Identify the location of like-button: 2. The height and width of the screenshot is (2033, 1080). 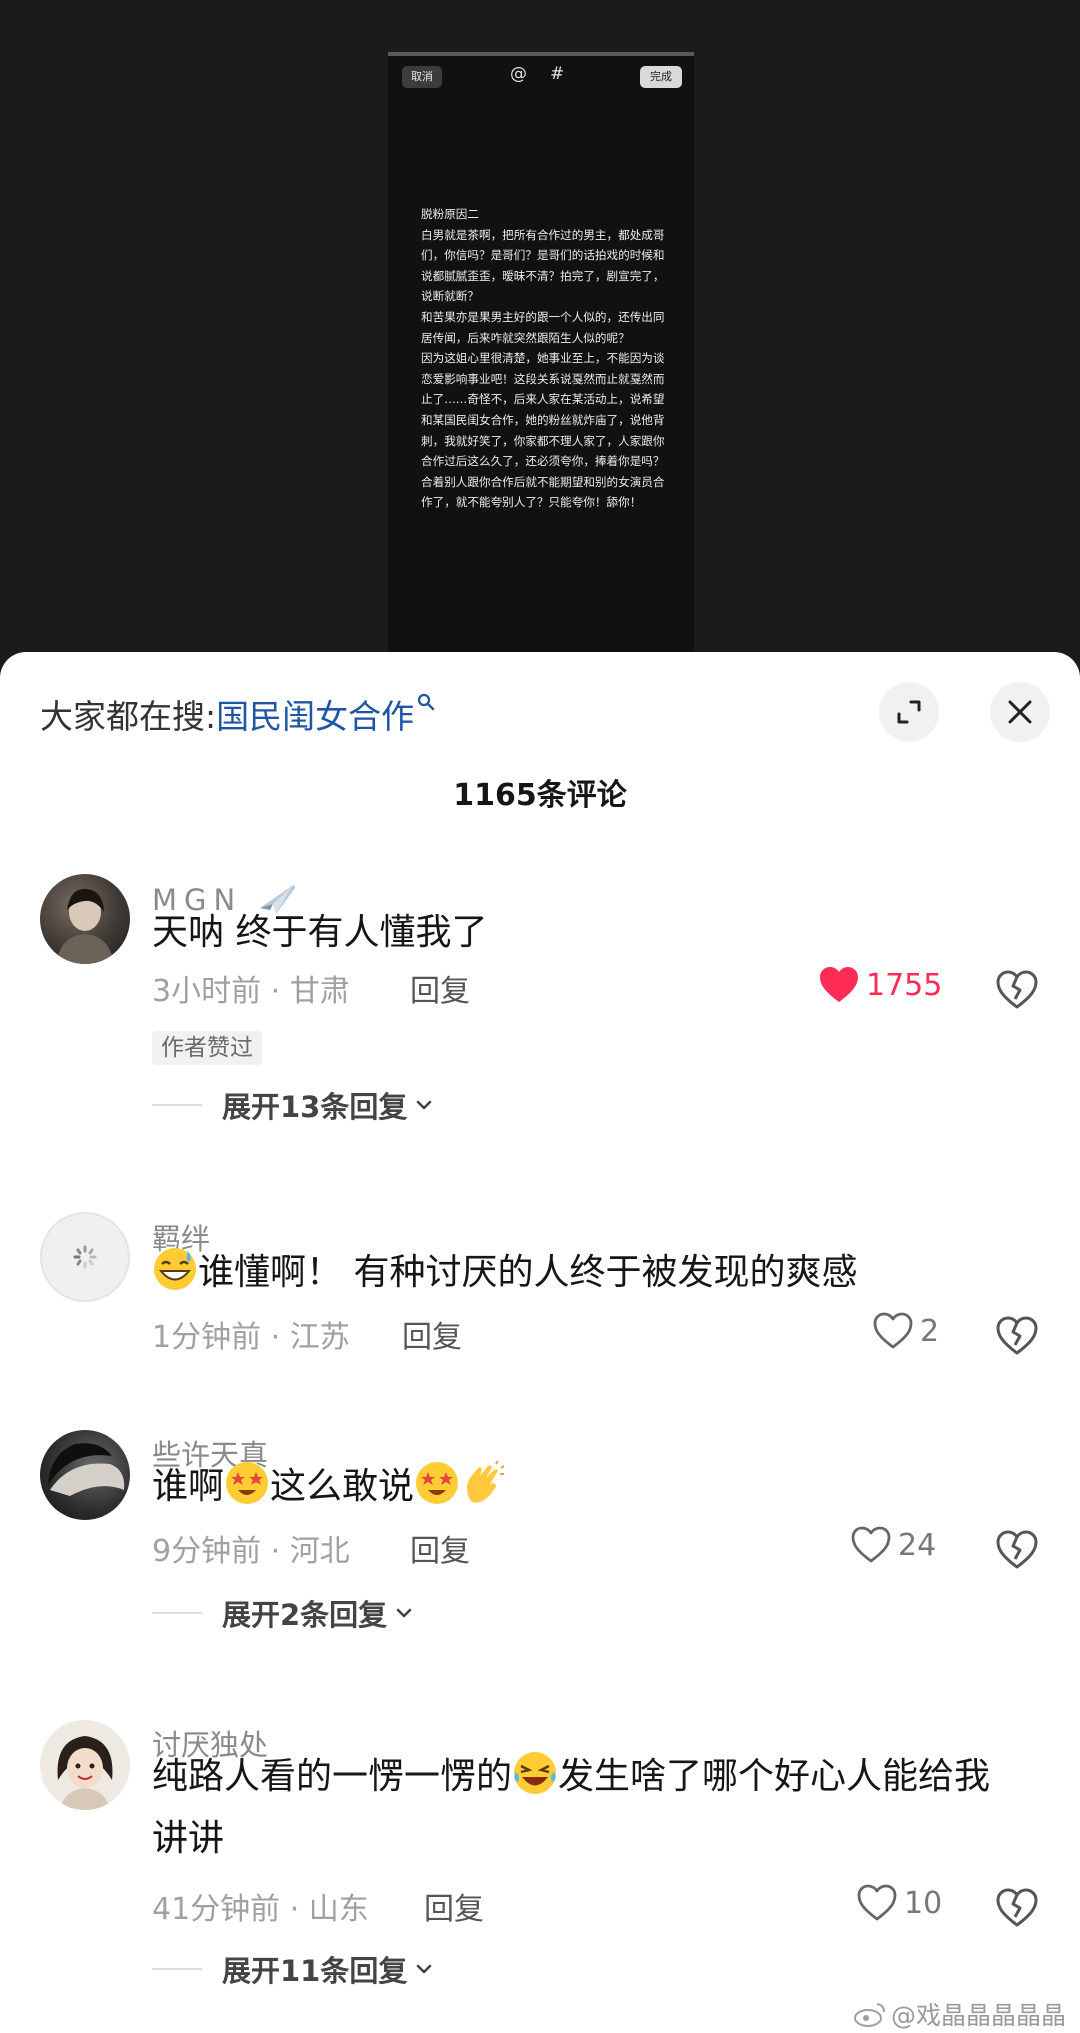
(905, 1331).